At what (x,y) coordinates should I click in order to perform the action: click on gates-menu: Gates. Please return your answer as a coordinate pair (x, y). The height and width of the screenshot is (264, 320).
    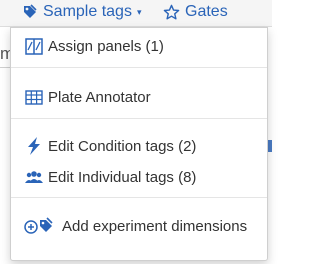
    Looking at the image, I should click on (195, 12).